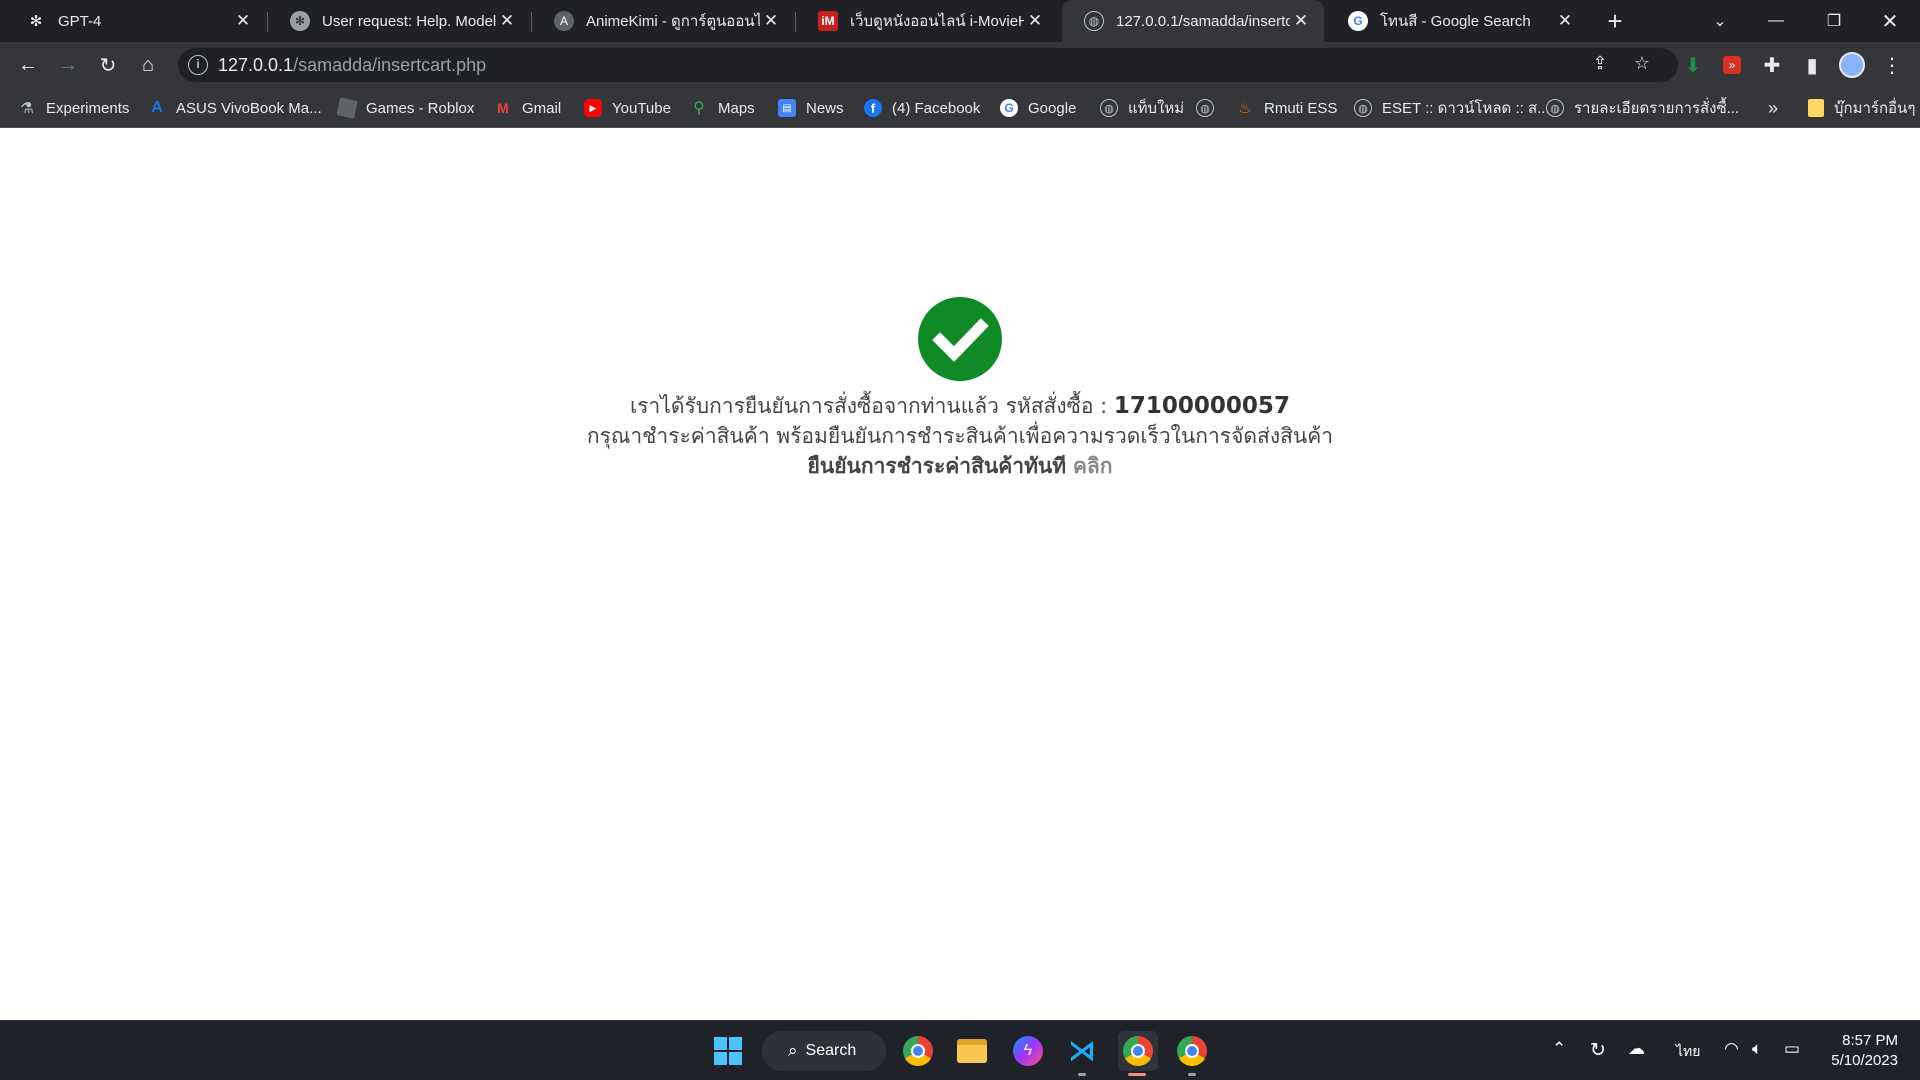 The image size is (1920, 1080). Describe the element at coordinates (1772, 65) in the screenshot. I see `extensions-puzzle-icon: ✚` at that location.